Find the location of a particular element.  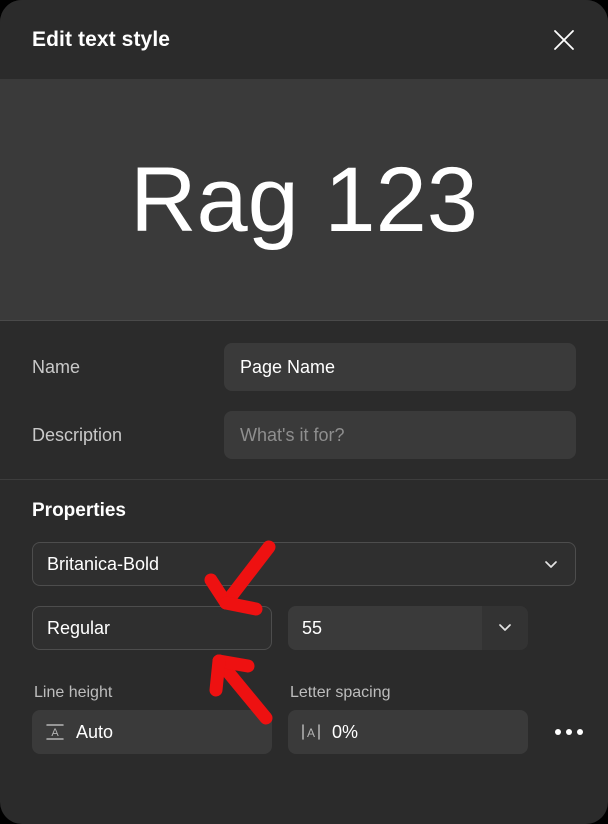

letter-spacing-label-wrap: Letter spacing is located at coordinates (408, 690).